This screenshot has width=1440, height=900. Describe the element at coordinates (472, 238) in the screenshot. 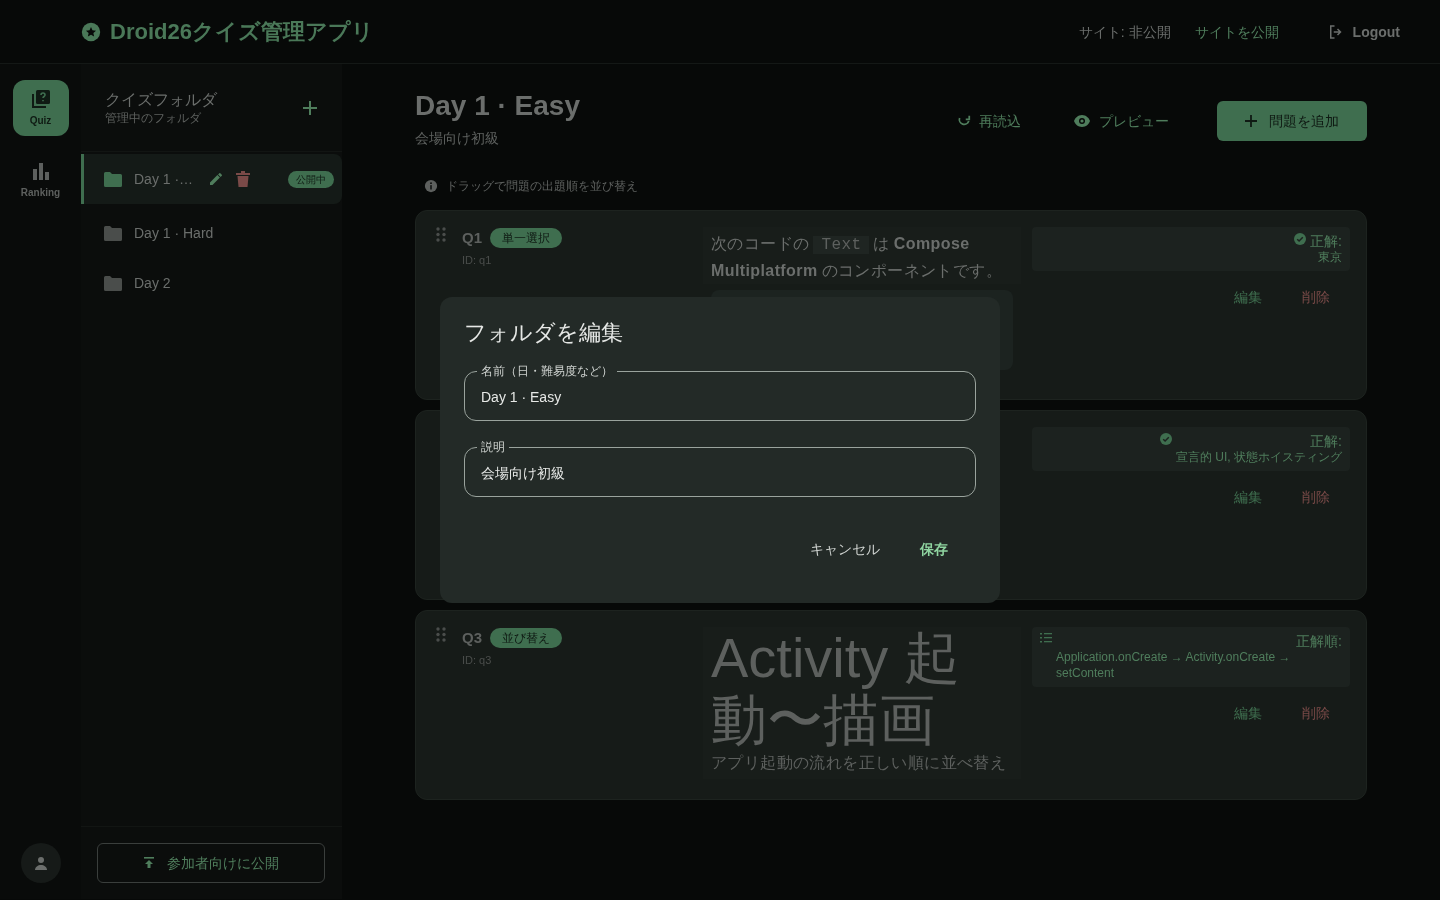

I see `question-number: Q1` at that location.